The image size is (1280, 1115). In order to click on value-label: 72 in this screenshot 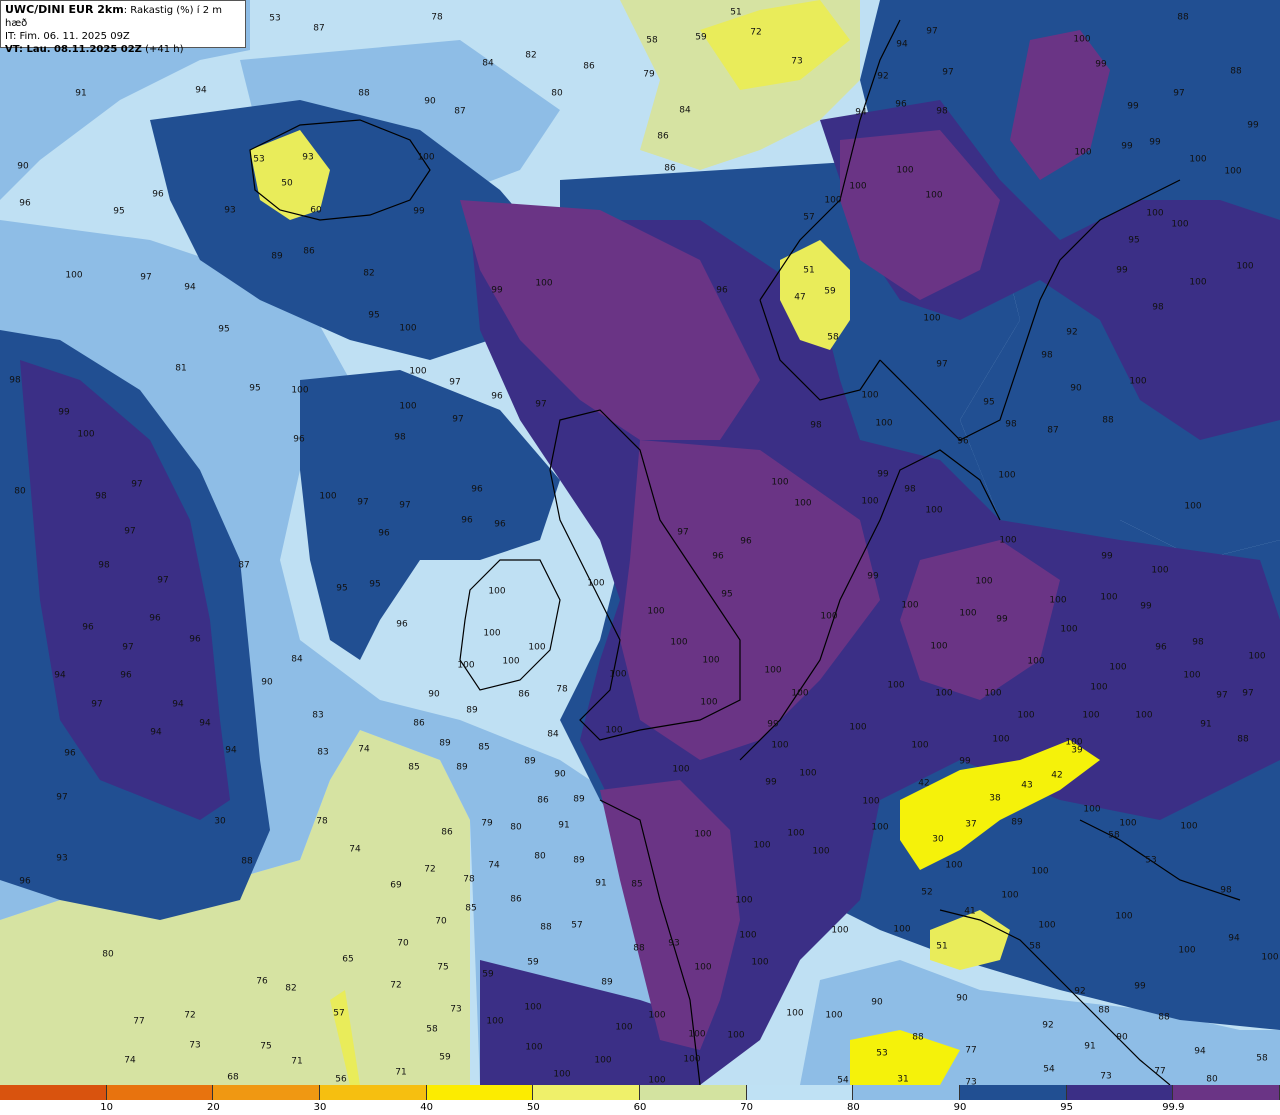, I will do `click(430, 869)`.